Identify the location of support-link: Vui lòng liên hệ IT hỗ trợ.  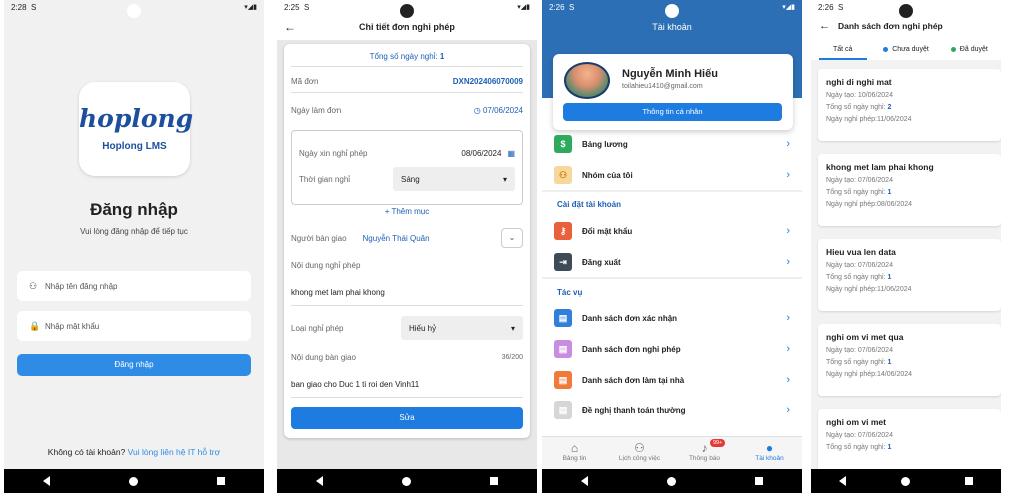
(174, 452).